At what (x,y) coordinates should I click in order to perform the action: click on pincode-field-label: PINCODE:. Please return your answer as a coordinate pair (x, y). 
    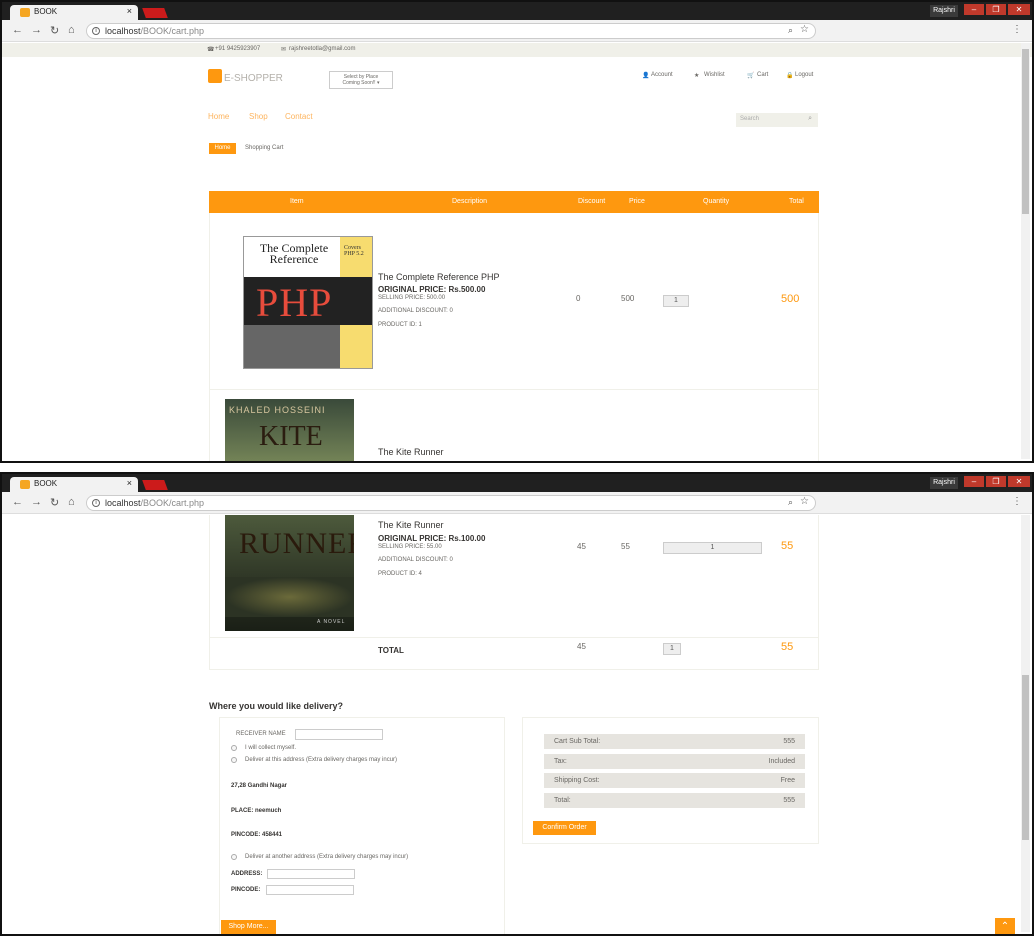
    Looking at the image, I should click on (246, 890).